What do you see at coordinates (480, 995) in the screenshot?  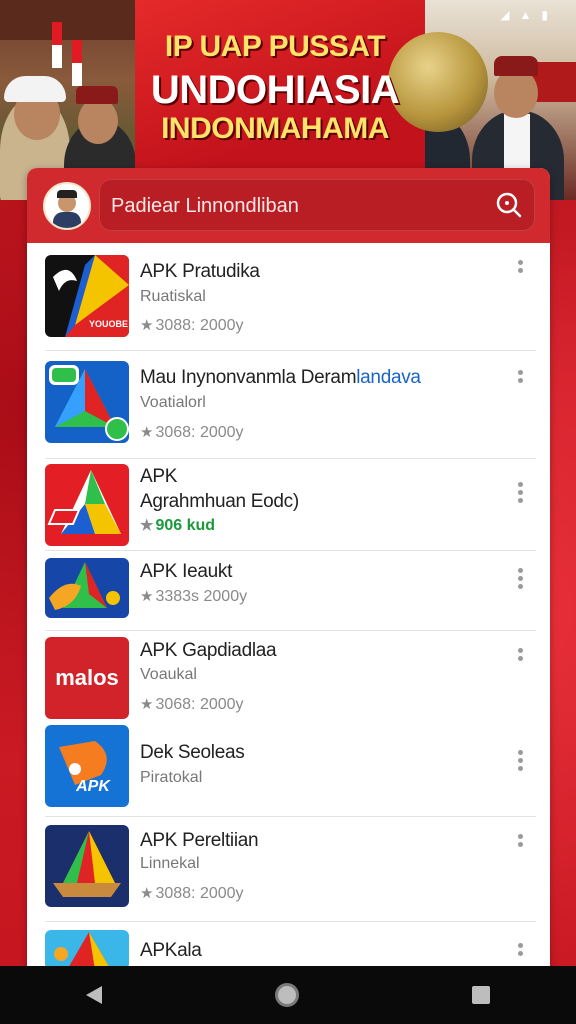 I see `recent-square-icon` at bounding box center [480, 995].